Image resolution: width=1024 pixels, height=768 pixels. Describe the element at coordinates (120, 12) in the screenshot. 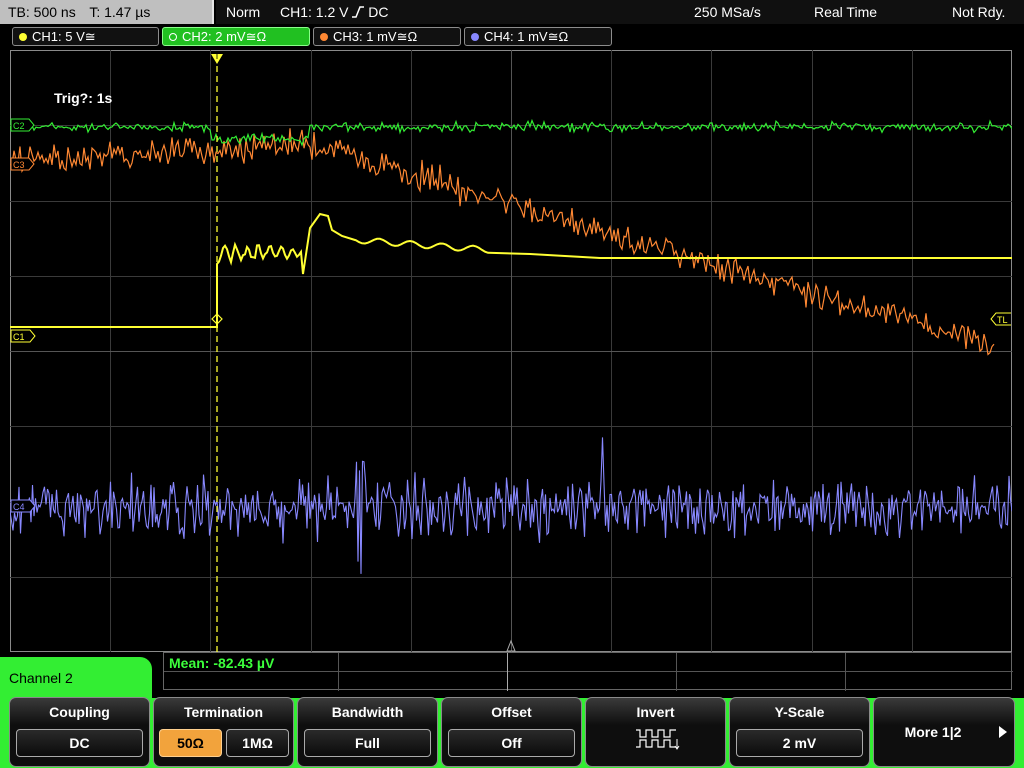

I see `trigger-time-value: T: 1.47 µs` at that location.